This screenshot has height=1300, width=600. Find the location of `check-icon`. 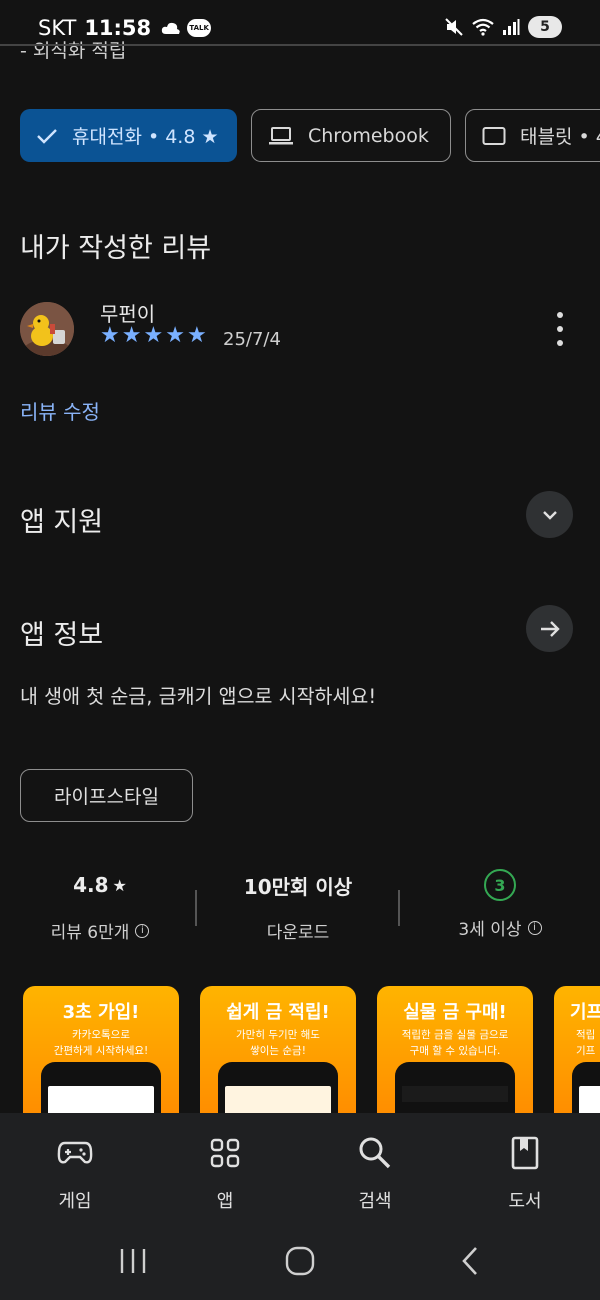

check-icon is located at coordinates (47, 136).